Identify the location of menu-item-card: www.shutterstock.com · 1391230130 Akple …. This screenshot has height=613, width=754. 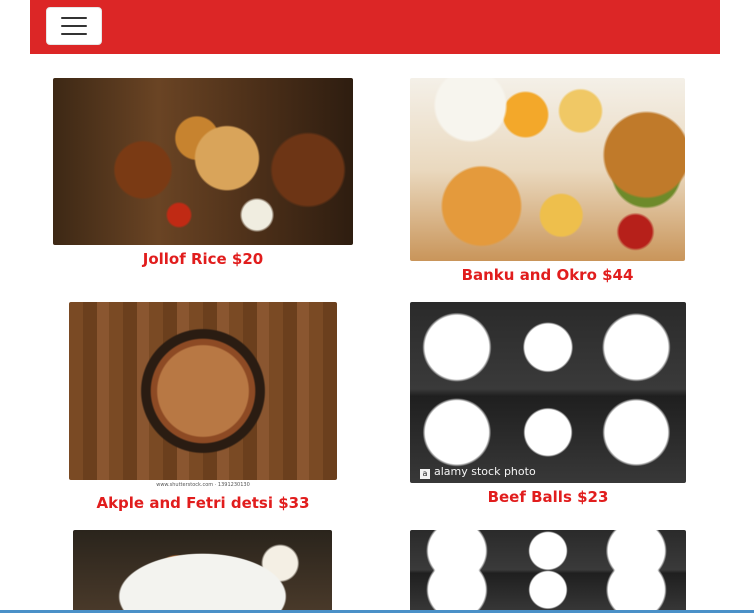
(203, 409).